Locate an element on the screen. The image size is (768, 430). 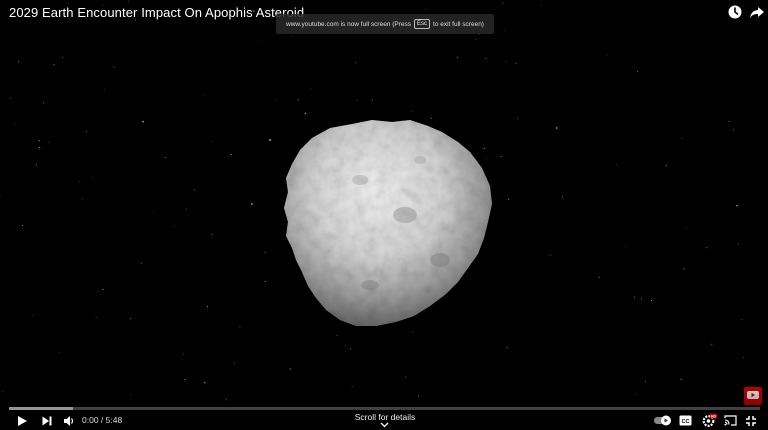
svg-text: CC is located at coordinates (686, 422).